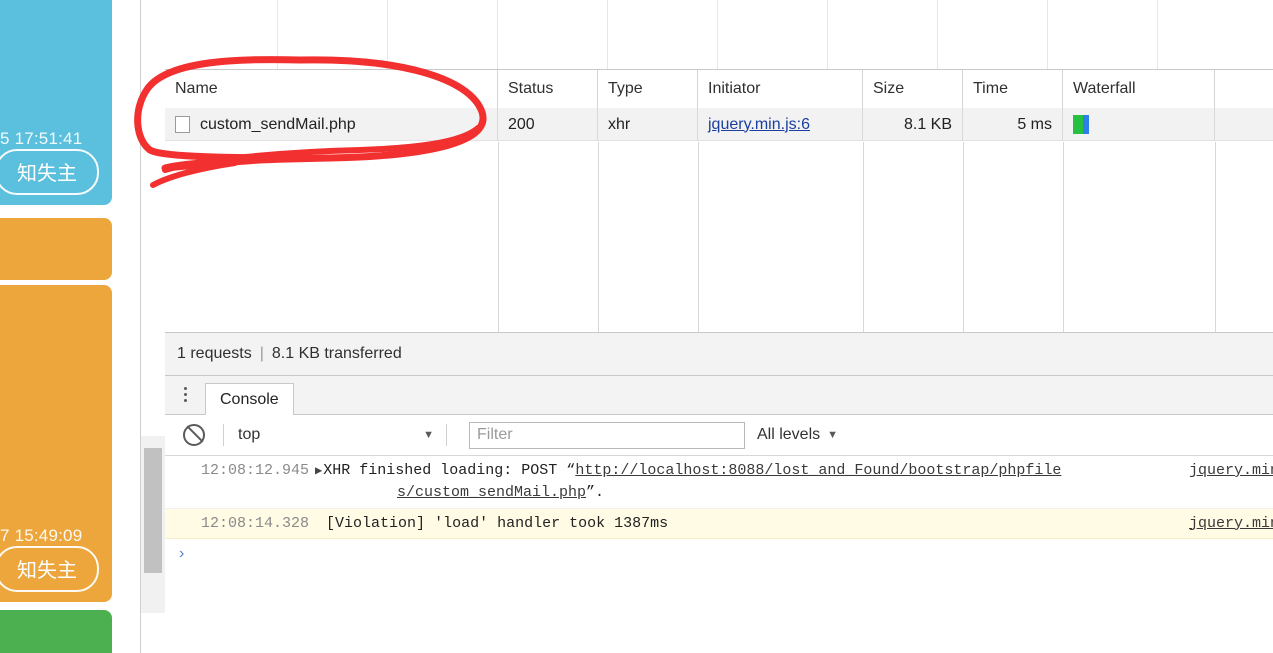  What do you see at coordinates (1139, 89) in the screenshot?
I see `column-header-waterfall: Waterfall` at bounding box center [1139, 89].